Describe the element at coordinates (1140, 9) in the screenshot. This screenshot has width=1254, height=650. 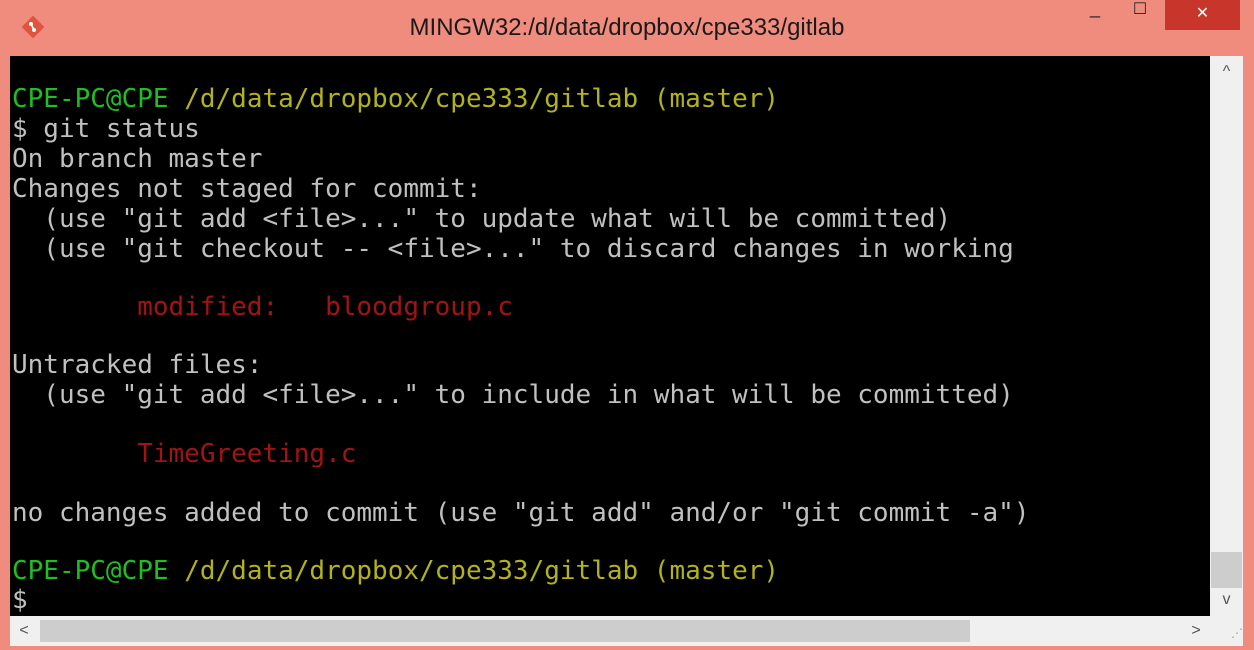
I see `maximize-icon: ☐` at that location.